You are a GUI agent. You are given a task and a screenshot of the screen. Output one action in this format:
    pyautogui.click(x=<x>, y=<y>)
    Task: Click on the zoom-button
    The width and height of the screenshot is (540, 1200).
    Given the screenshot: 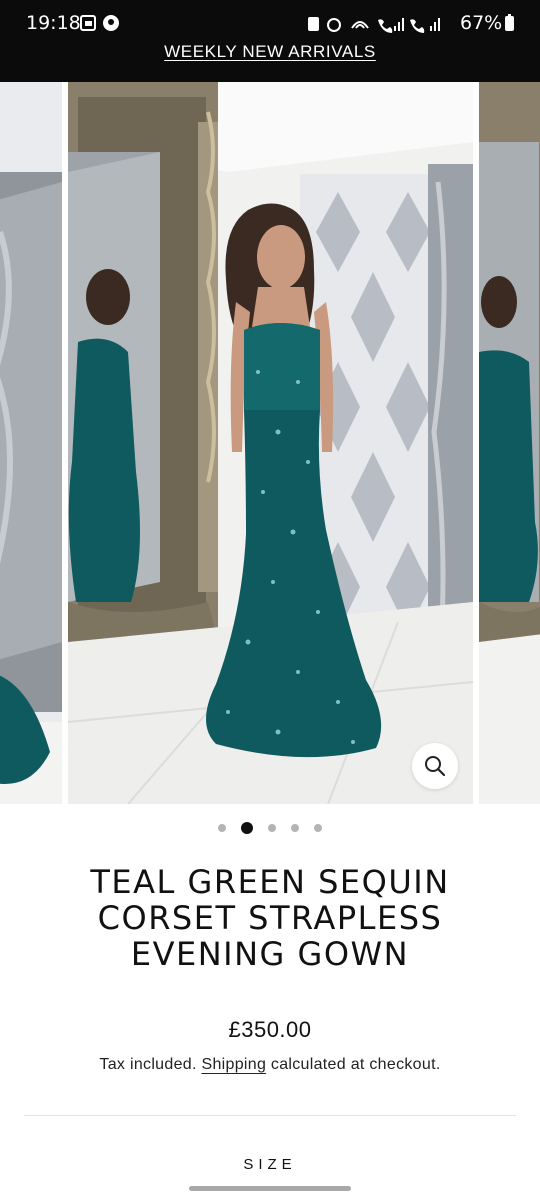 What is the action you would take?
    pyautogui.click(x=435, y=766)
    